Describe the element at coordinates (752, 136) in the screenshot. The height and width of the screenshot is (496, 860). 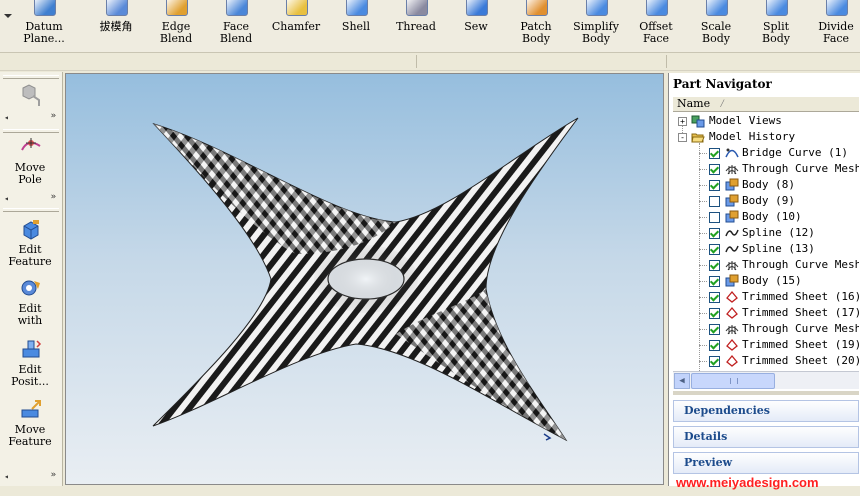
I see `tree-group-label: Model History` at that location.